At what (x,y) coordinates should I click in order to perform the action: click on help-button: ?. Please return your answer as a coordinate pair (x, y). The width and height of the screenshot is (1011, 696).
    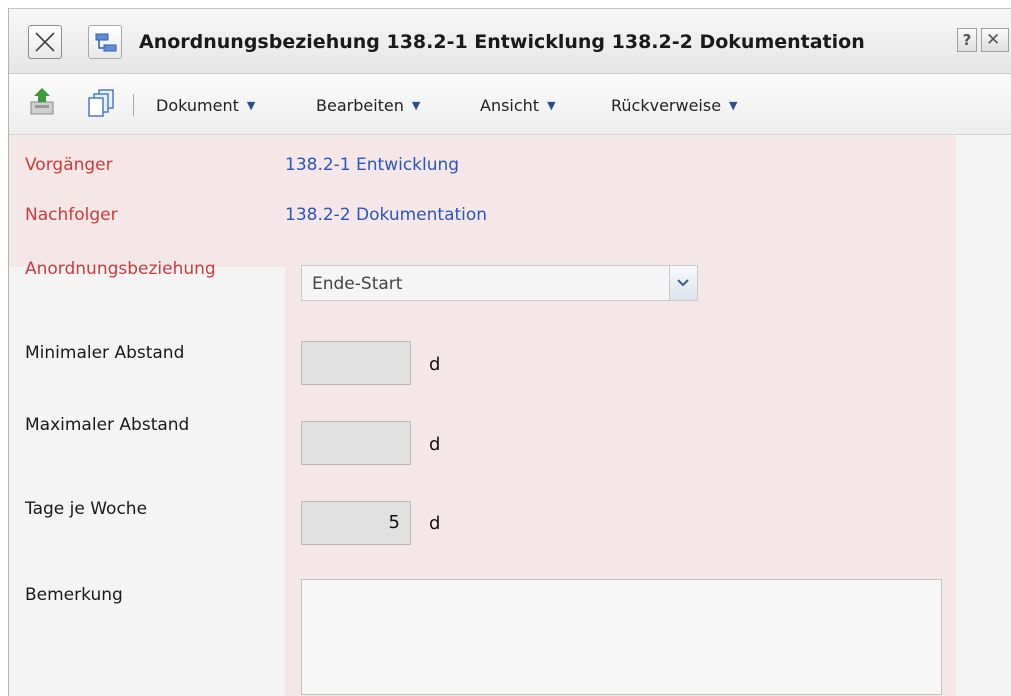
    Looking at the image, I should click on (967, 40).